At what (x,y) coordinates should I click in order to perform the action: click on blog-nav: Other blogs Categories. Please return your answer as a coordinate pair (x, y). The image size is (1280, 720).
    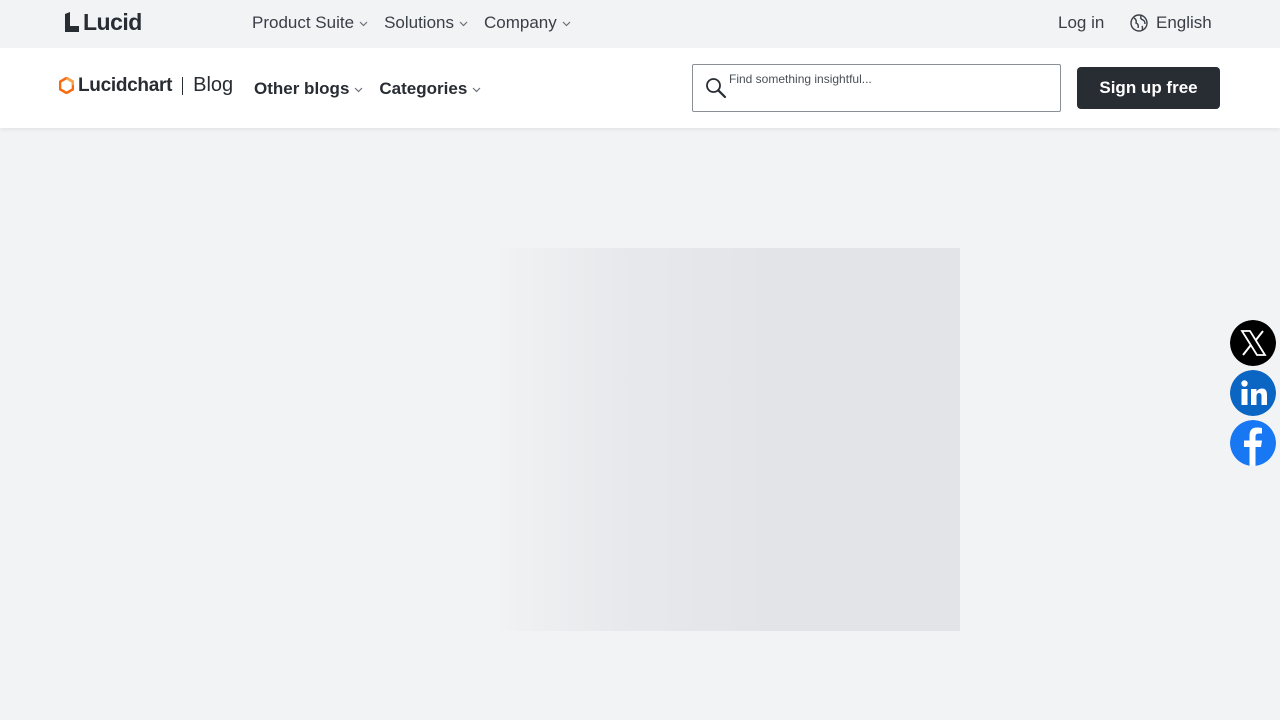
    Looking at the image, I should click on (367, 89).